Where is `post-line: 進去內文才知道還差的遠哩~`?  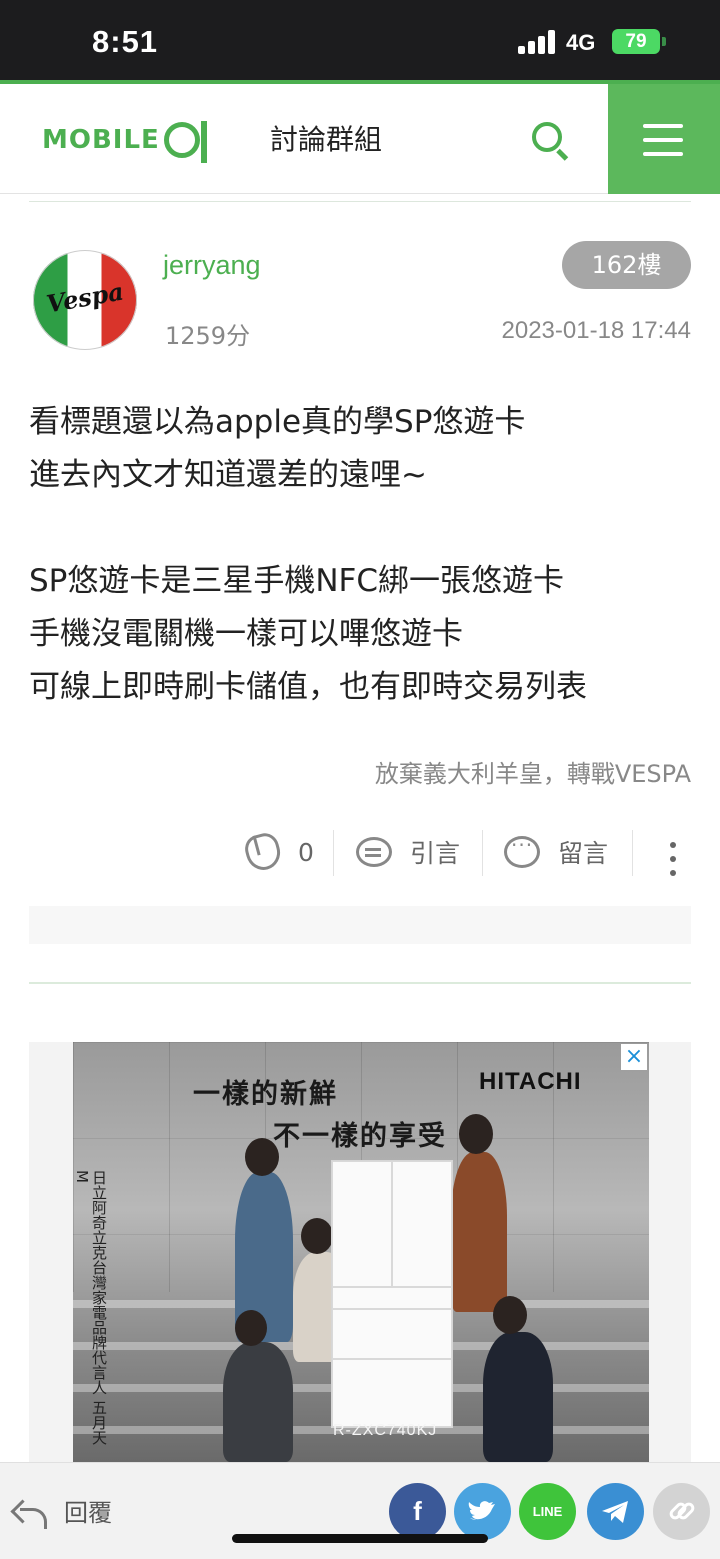 post-line: 進去內文才知道還差的遠哩~ is located at coordinates (228, 475).